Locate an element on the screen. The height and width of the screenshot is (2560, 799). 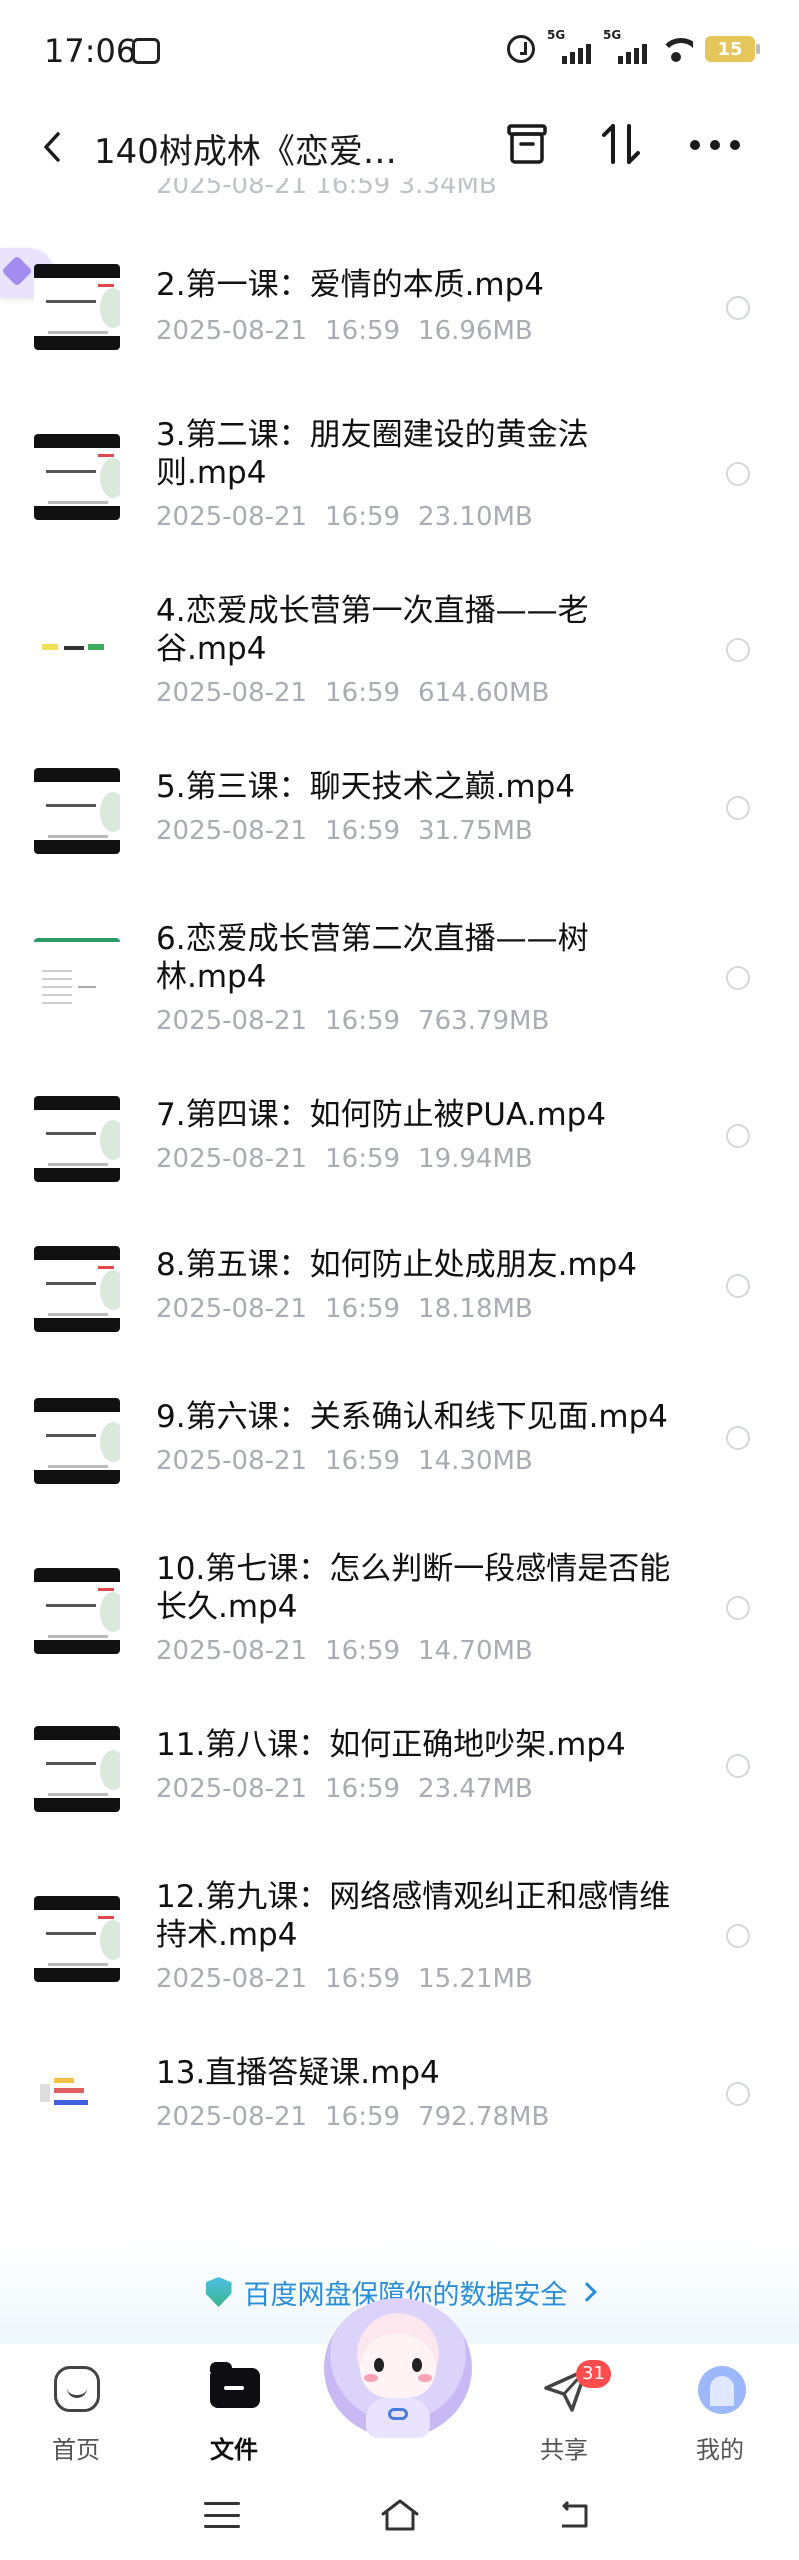
file-name: 8.第五课：如何防止处成朋友.mp4 is located at coordinates (397, 1265).